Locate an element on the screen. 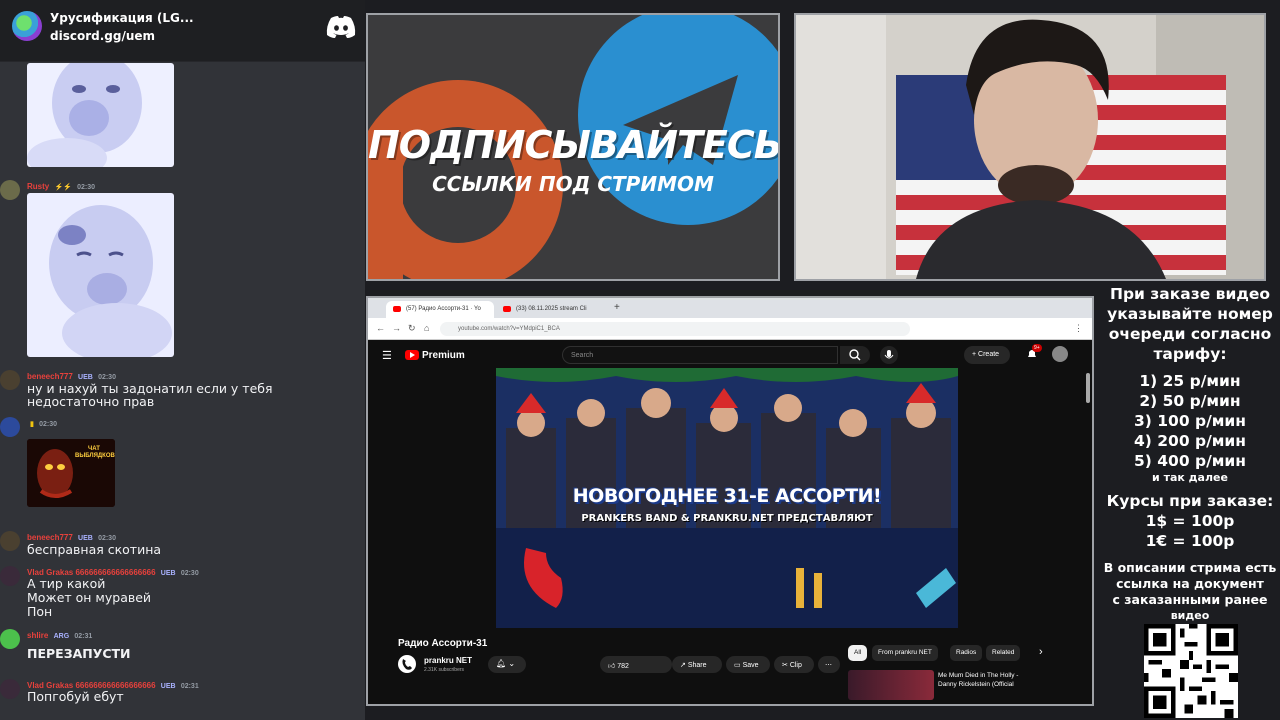 The width and height of the screenshot is (1280, 720). webcam-image is located at coordinates (1030, 147).